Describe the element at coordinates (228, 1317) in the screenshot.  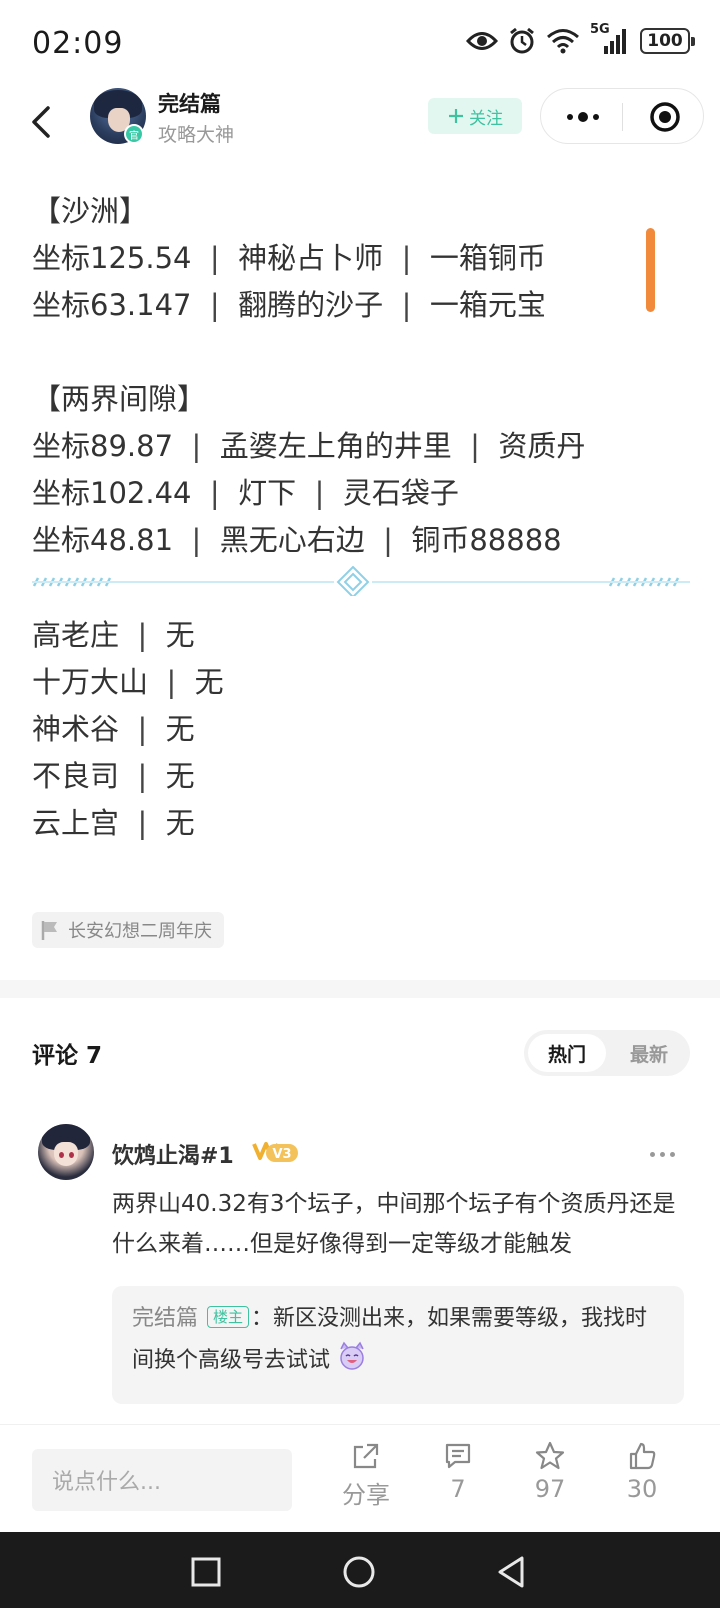
I see `op-tag: 楼主` at that location.